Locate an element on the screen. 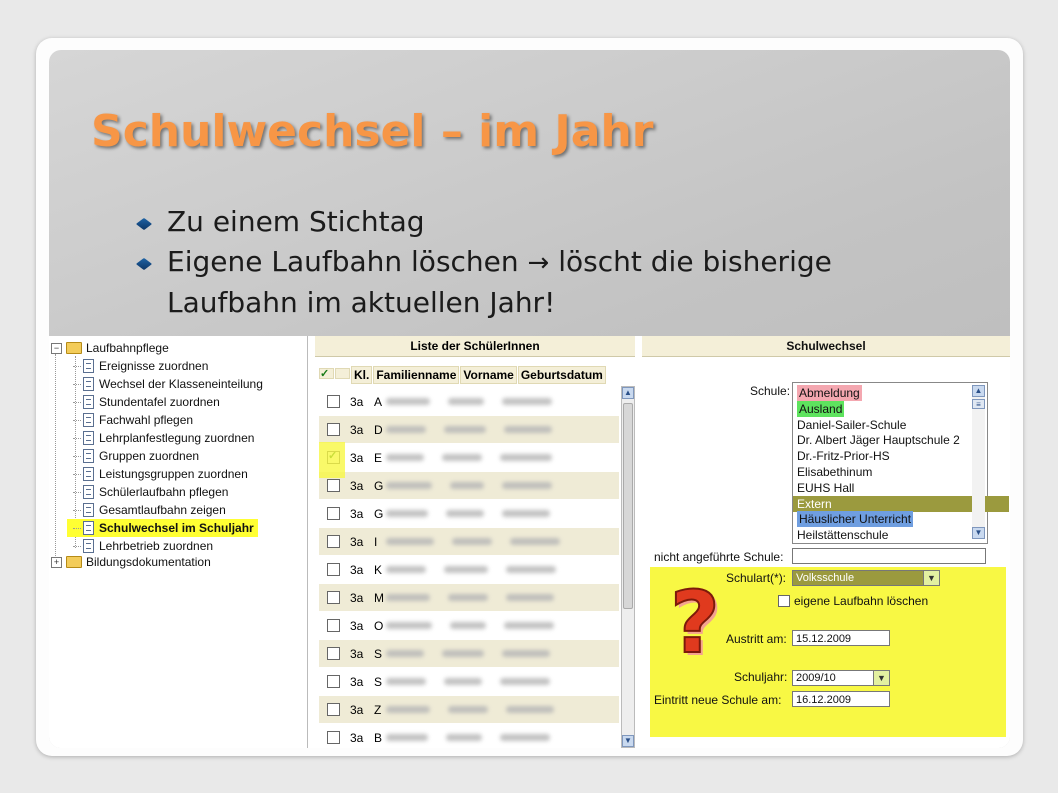  table-row: 3a A is located at coordinates (469, 401).